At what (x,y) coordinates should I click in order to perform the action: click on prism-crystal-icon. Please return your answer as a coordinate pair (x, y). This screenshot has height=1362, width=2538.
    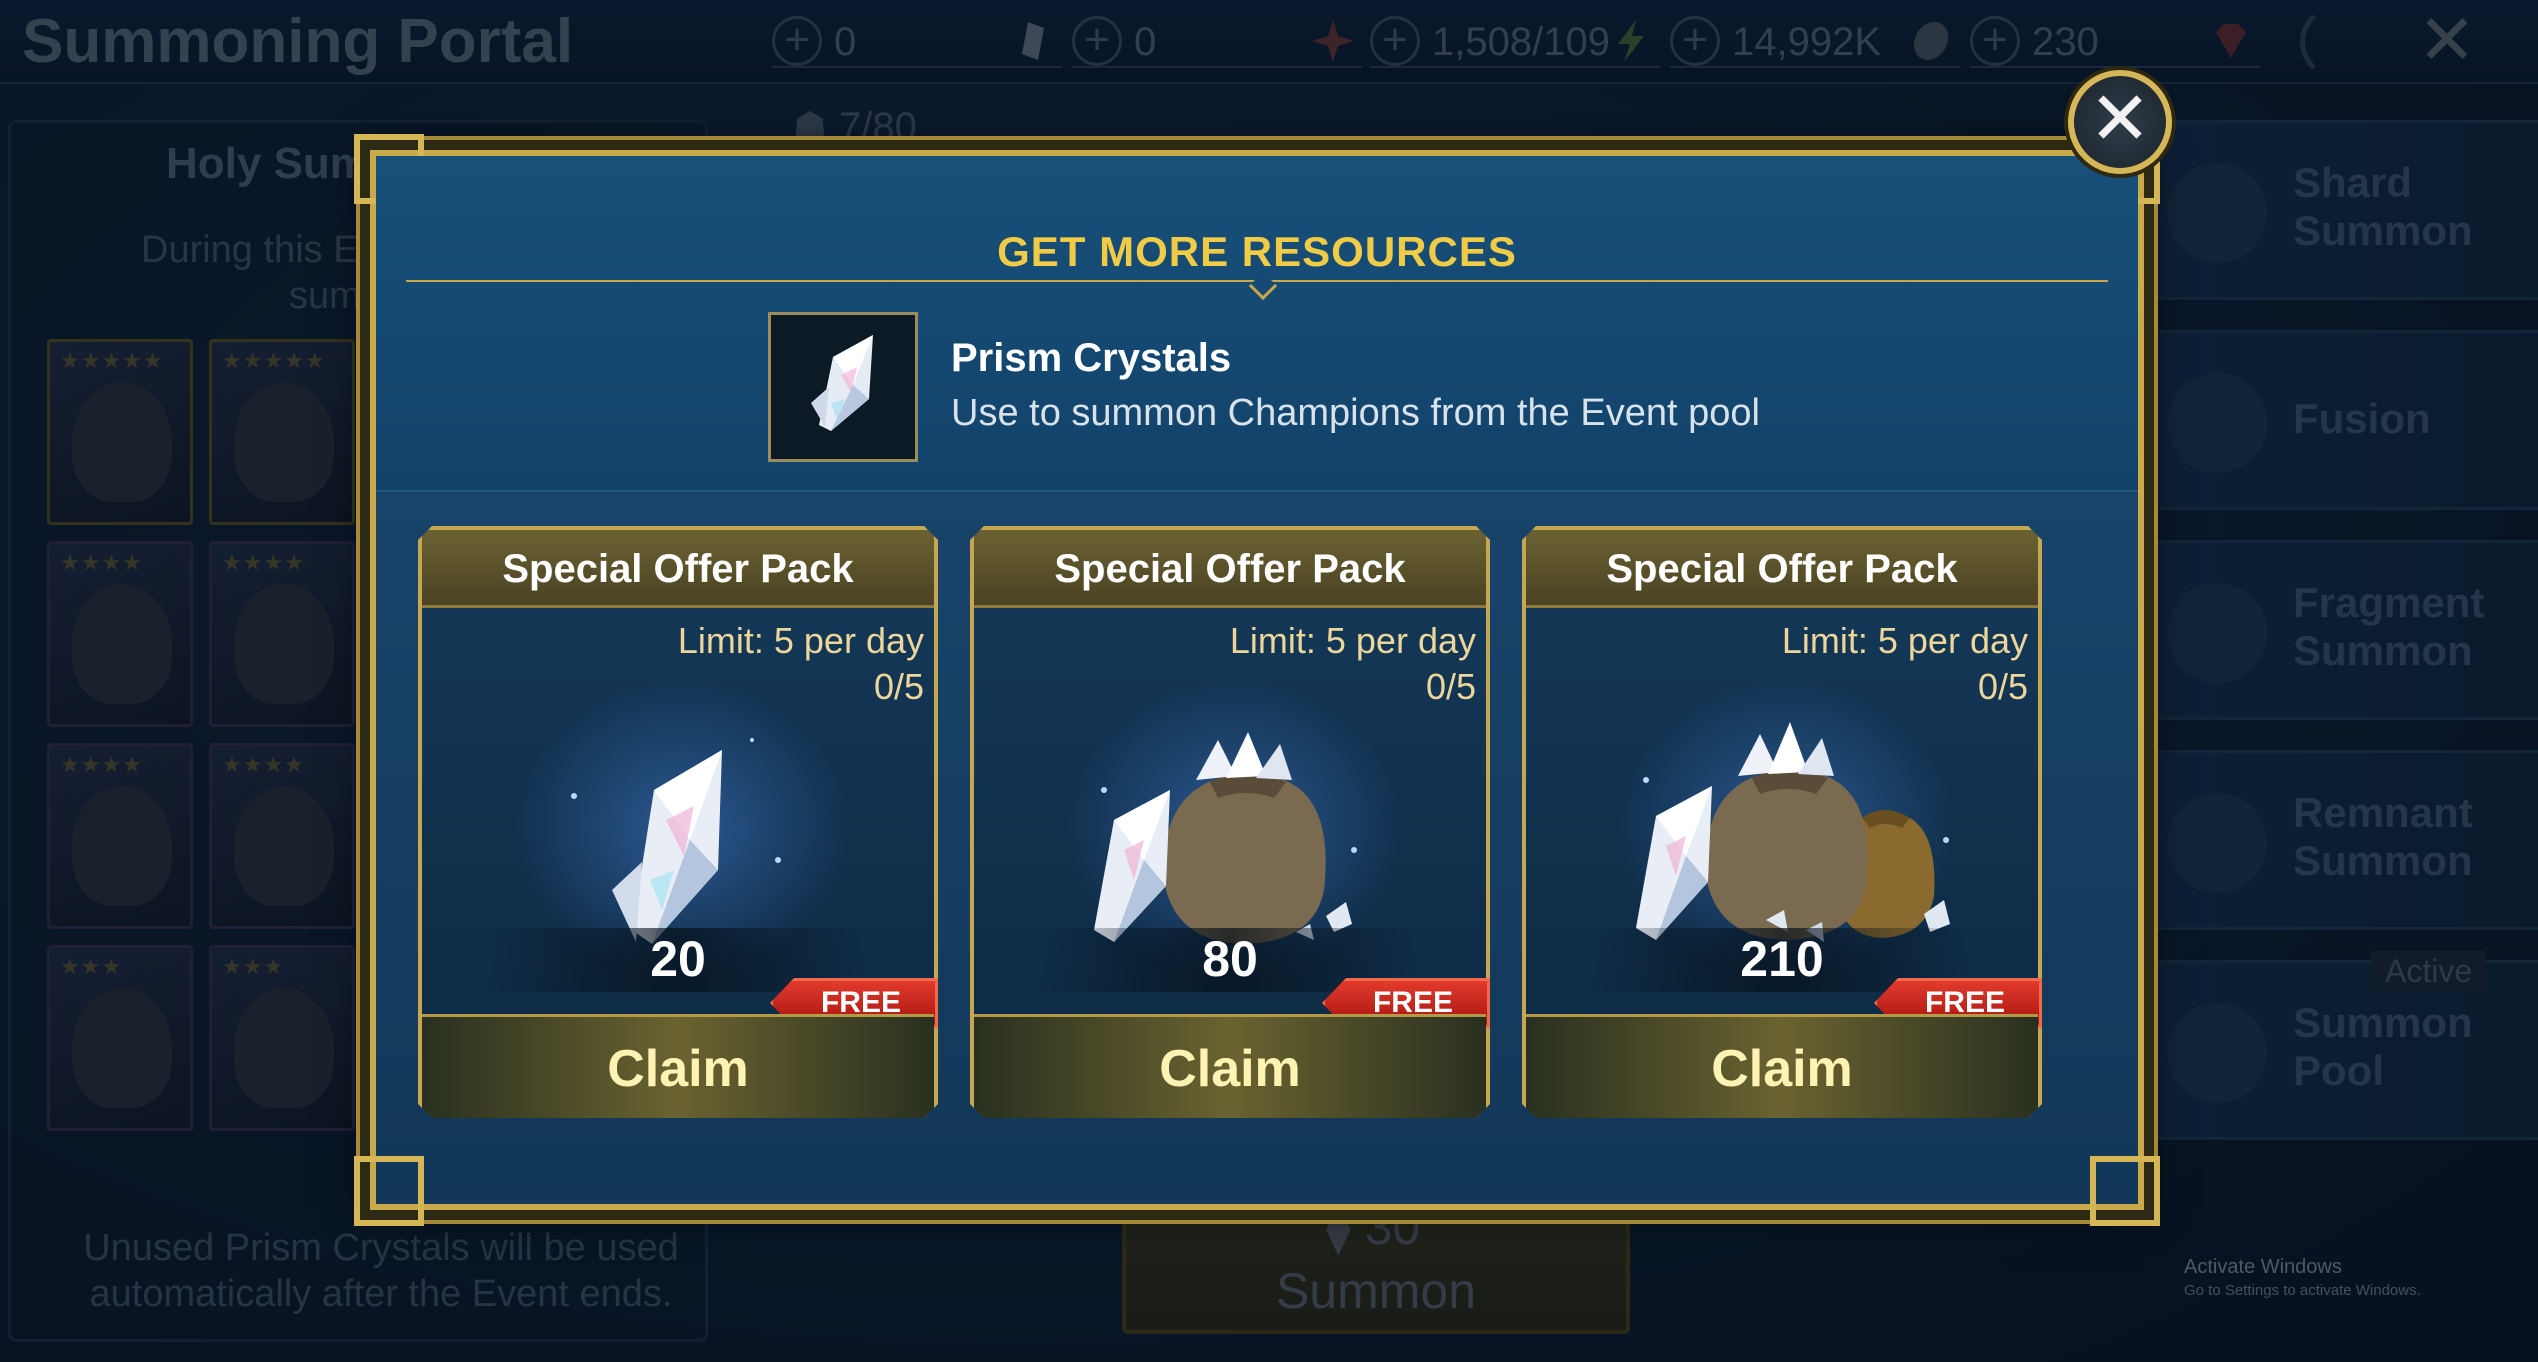
    Looking at the image, I should click on (842, 383).